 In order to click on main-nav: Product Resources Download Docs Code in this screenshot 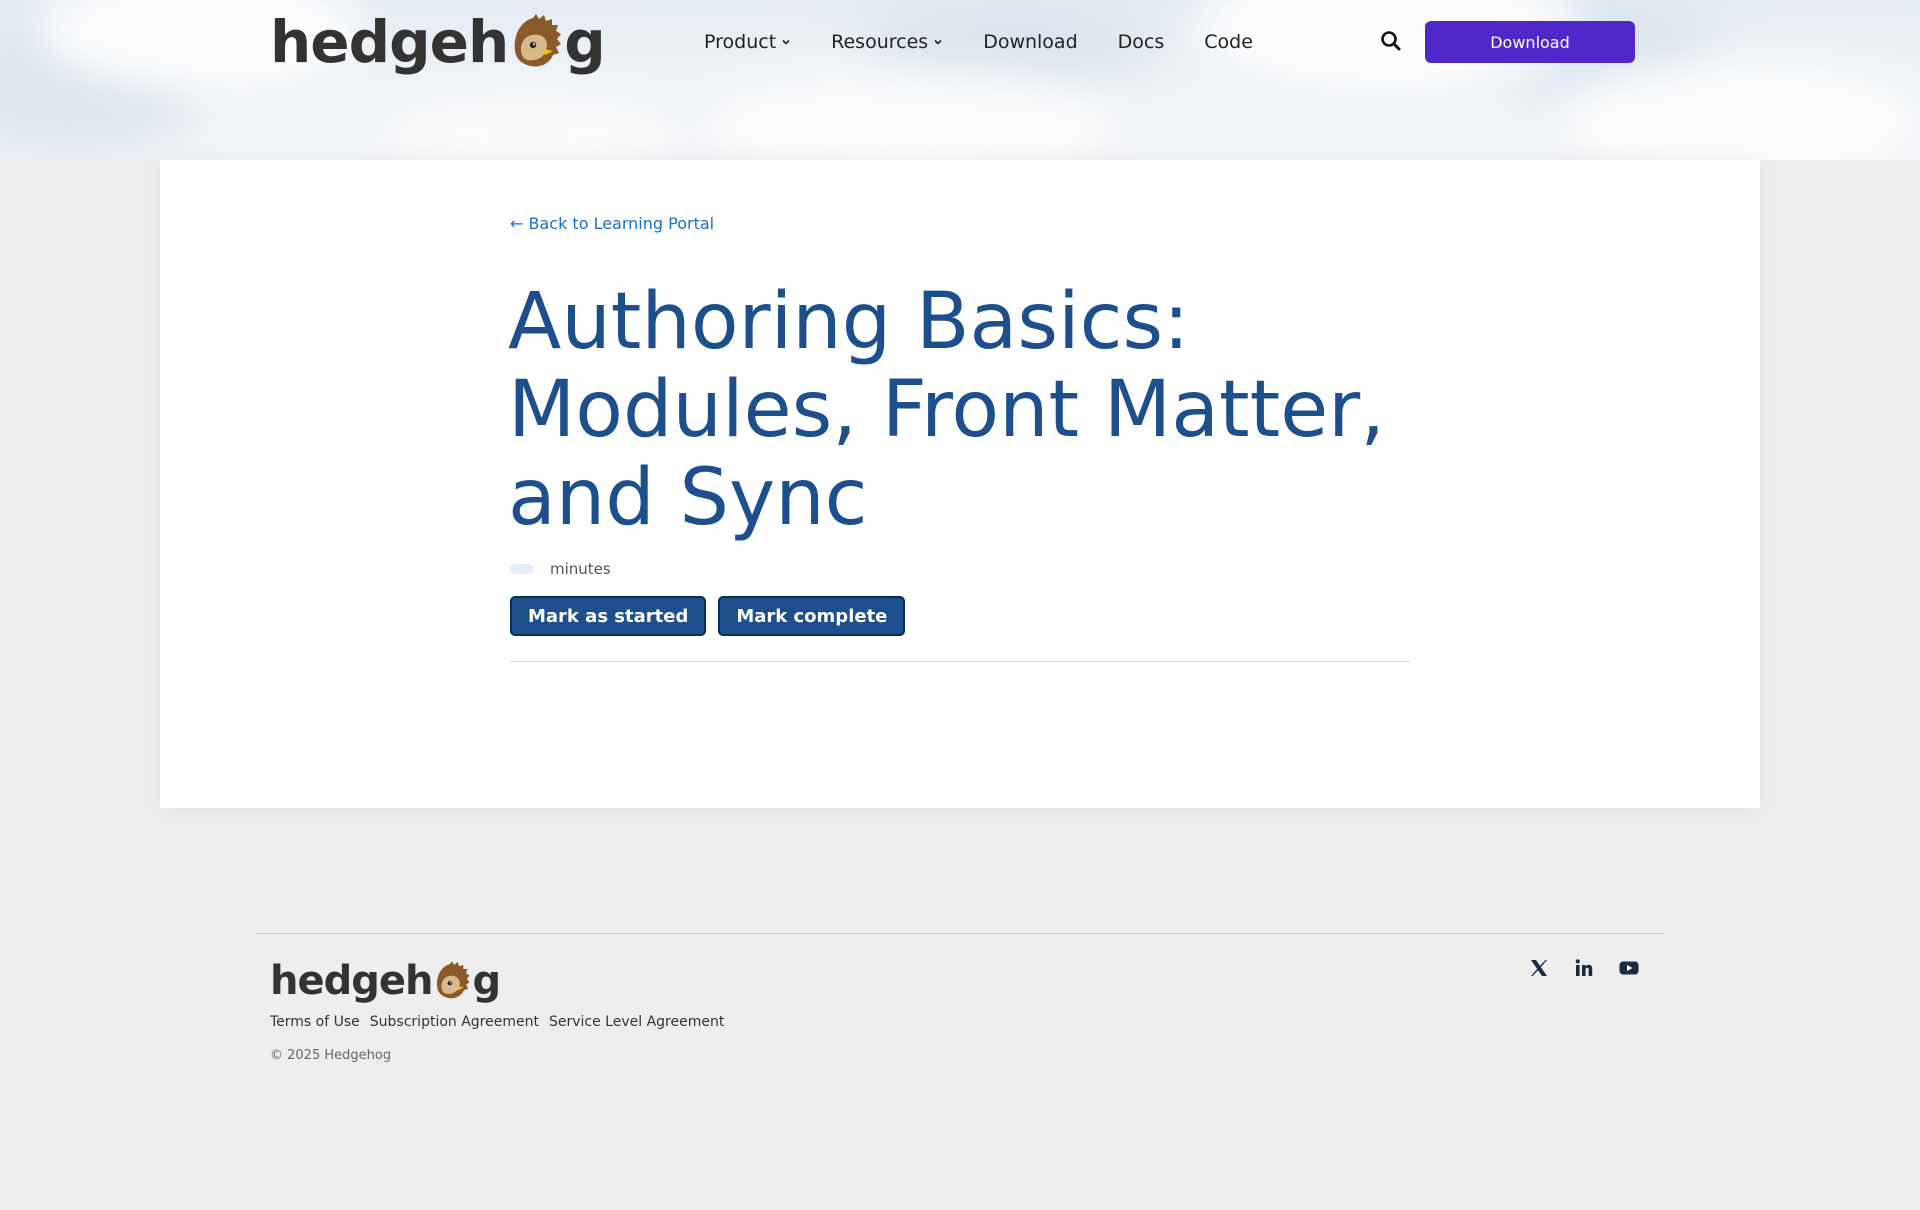, I will do `click(998, 42)`.